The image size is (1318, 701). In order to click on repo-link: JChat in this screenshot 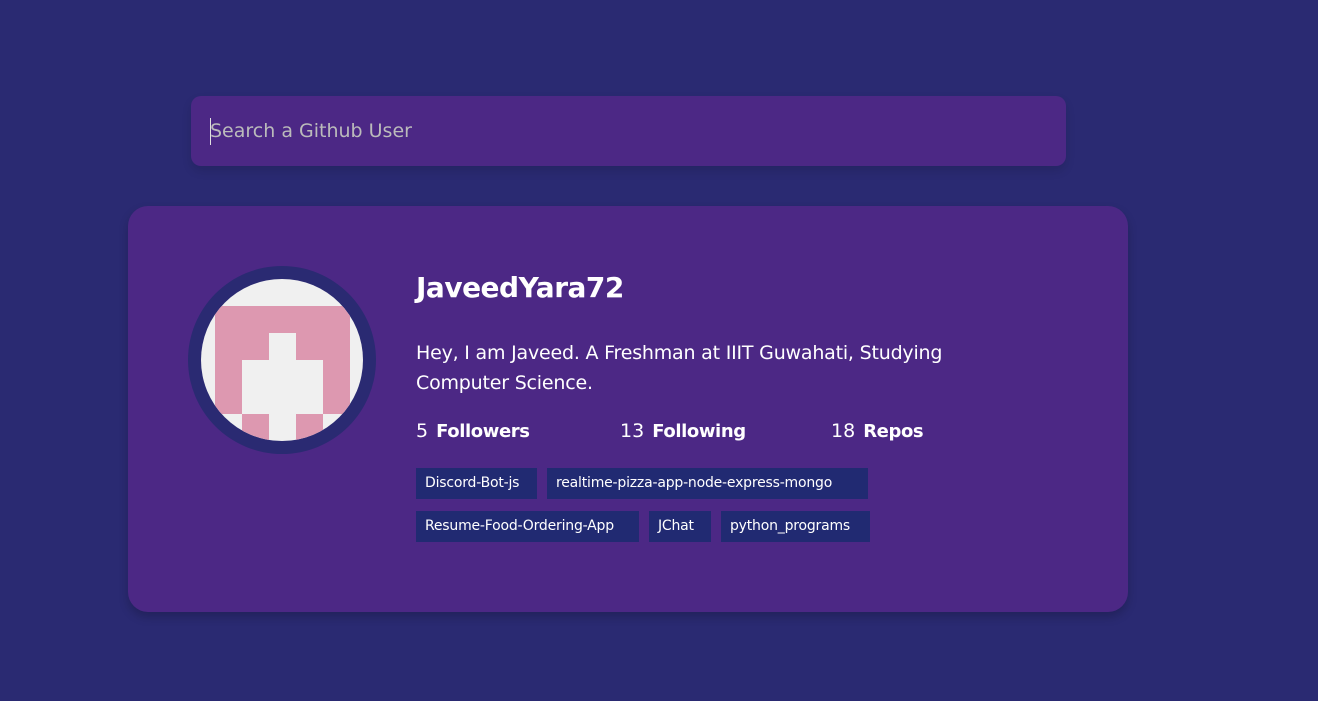, I will do `click(680, 526)`.